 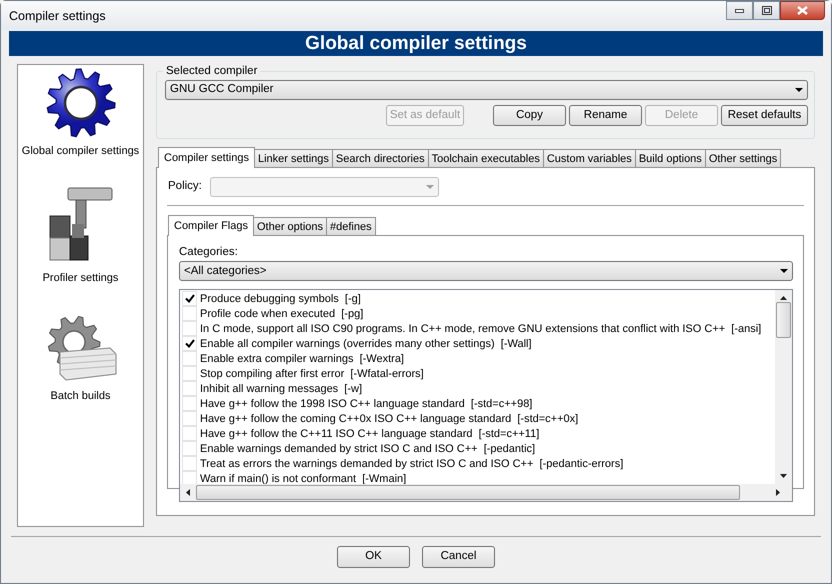 What do you see at coordinates (389, 419) in the screenshot?
I see `flag-label: Have g++ follow the coming C++0x ISO C++ language standard [-std=c++0x]` at bounding box center [389, 419].